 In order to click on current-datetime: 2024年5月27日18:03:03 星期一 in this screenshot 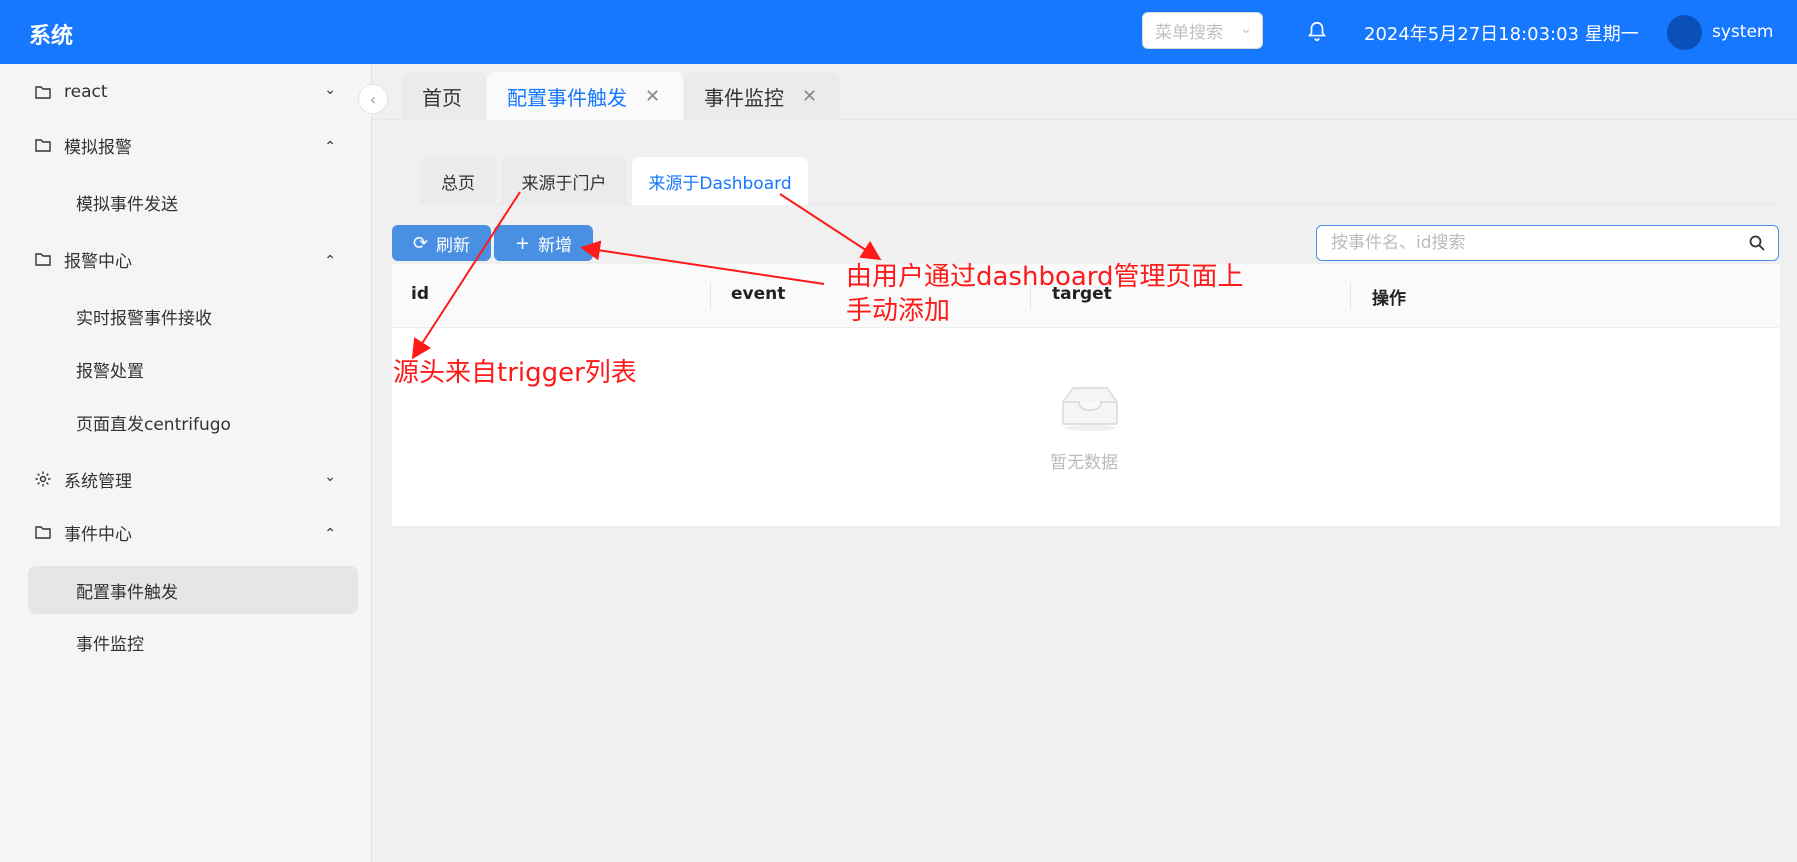, I will do `click(1501, 34)`.